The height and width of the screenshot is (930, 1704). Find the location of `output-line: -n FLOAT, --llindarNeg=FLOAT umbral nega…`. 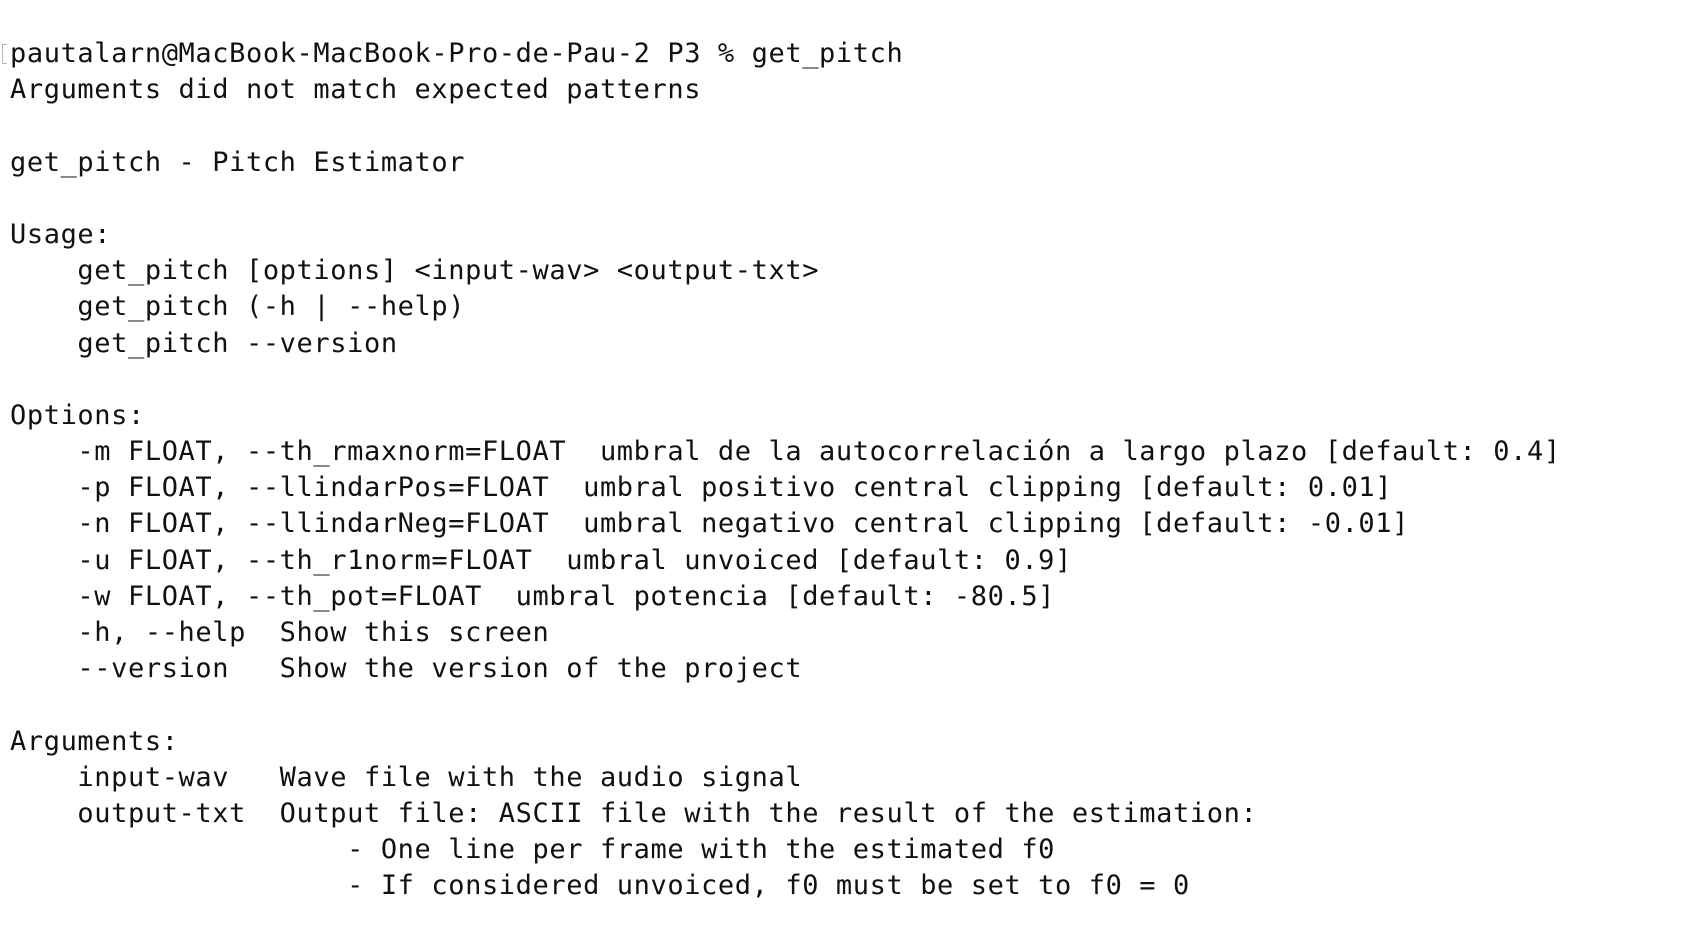

output-line: -n FLOAT, --llindarNeg=FLOAT umbral nega… is located at coordinates (709, 524).